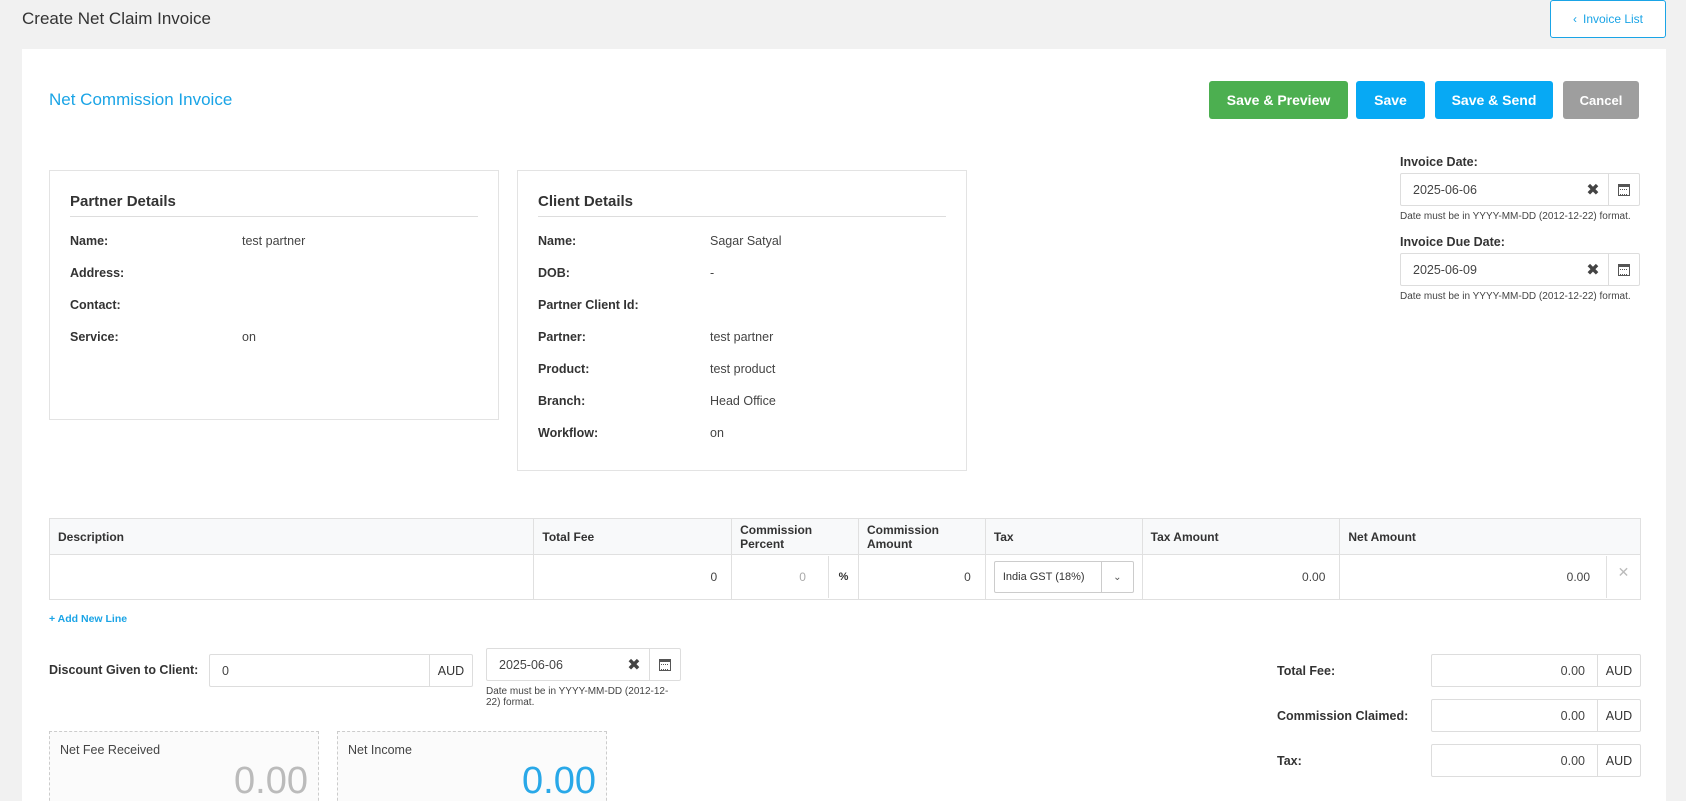 Image resolution: width=1686 pixels, height=801 pixels. I want to click on detail-value: test product, so click(743, 369).